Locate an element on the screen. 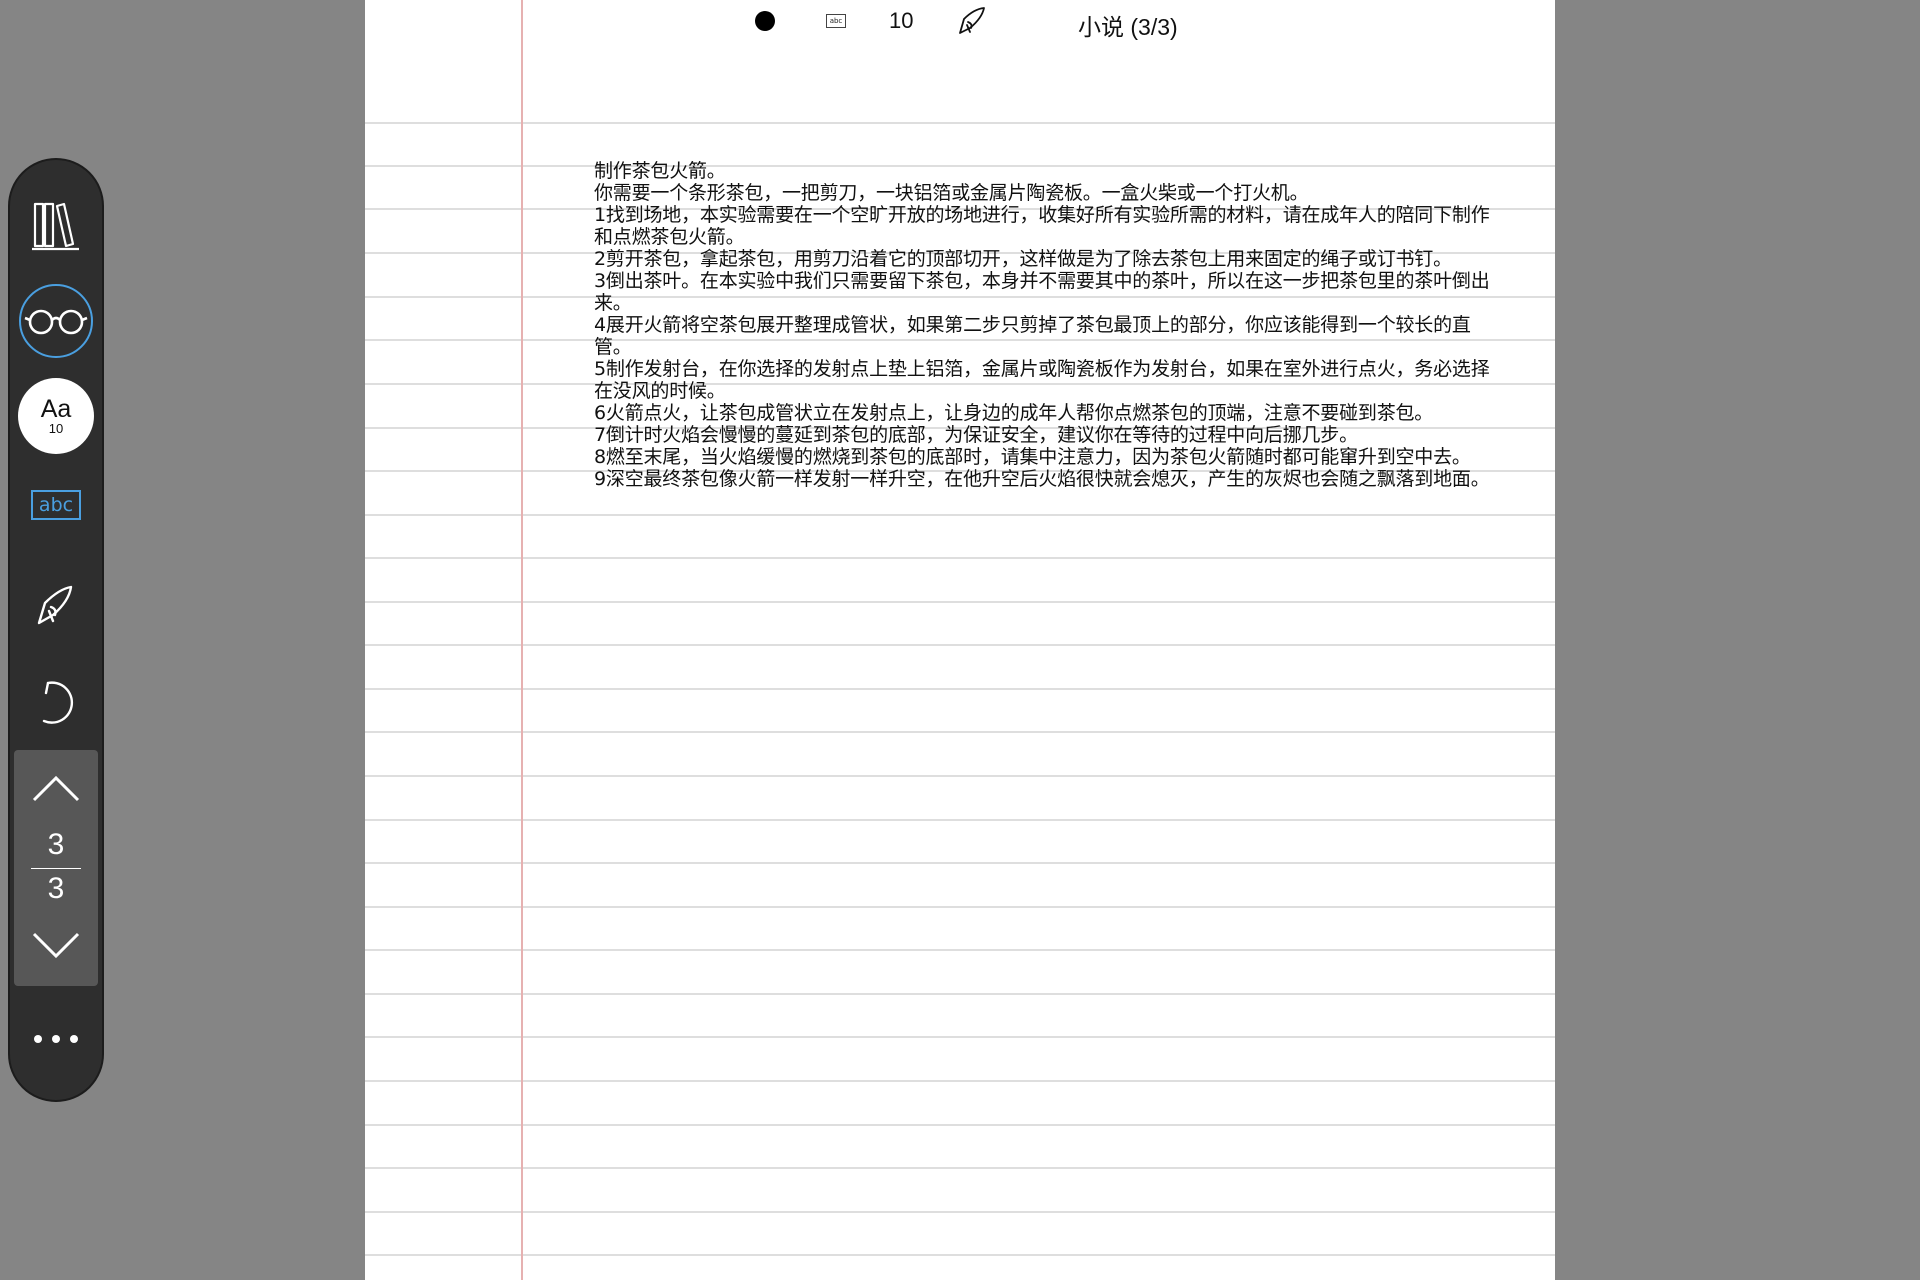 The height and width of the screenshot is (1280, 1920). more-icon is located at coordinates (56, 1037).